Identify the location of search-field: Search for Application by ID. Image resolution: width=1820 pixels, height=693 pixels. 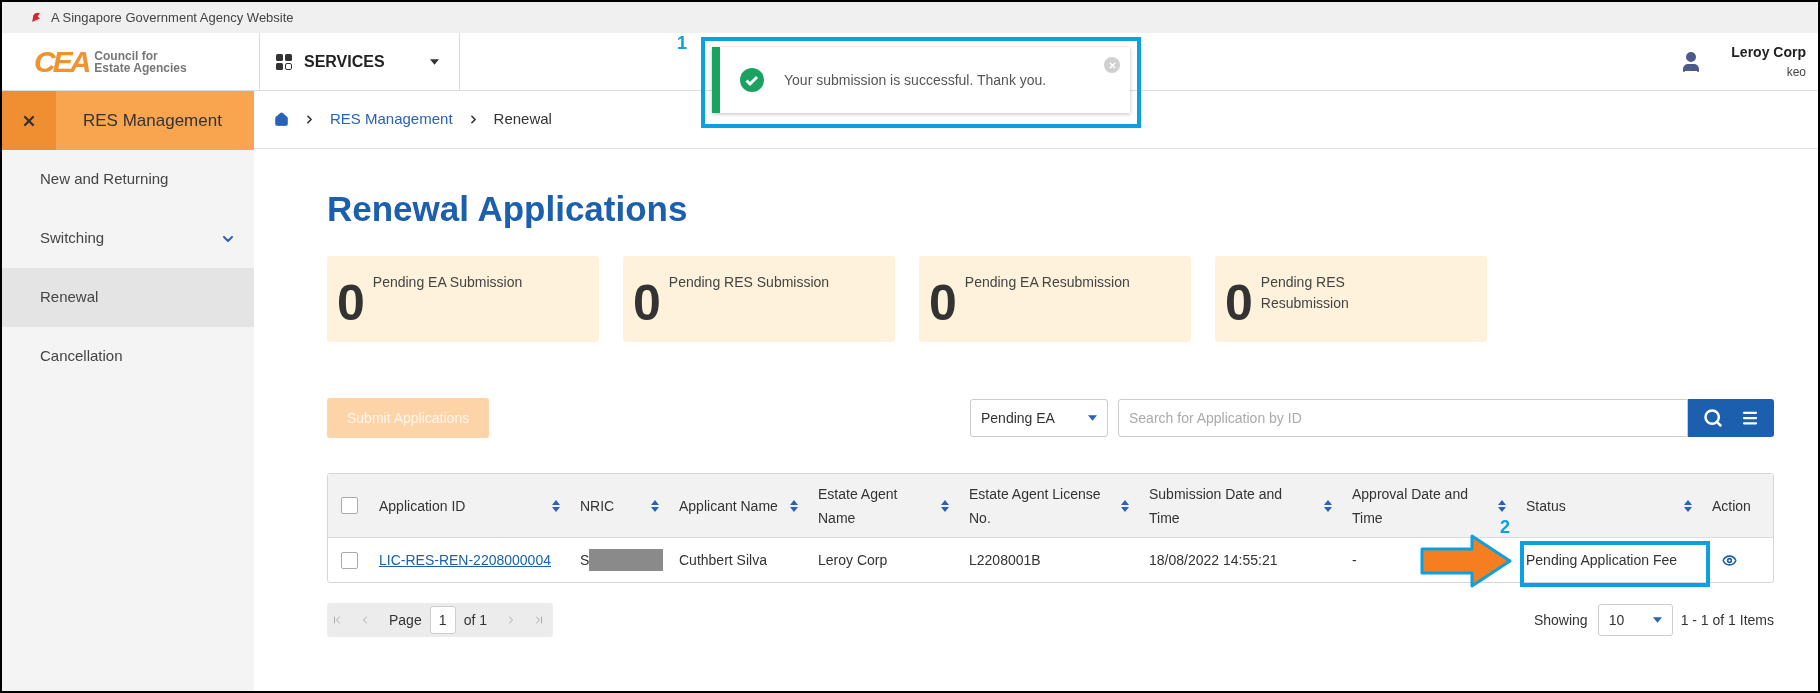
(1403, 418).